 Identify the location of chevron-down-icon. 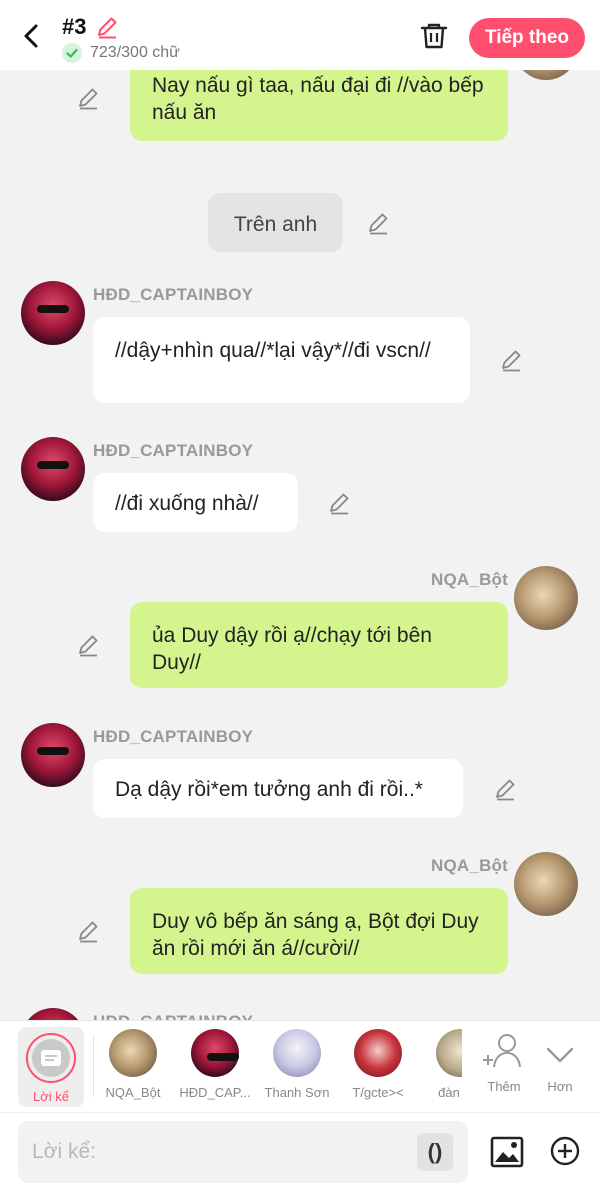
(560, 1055).